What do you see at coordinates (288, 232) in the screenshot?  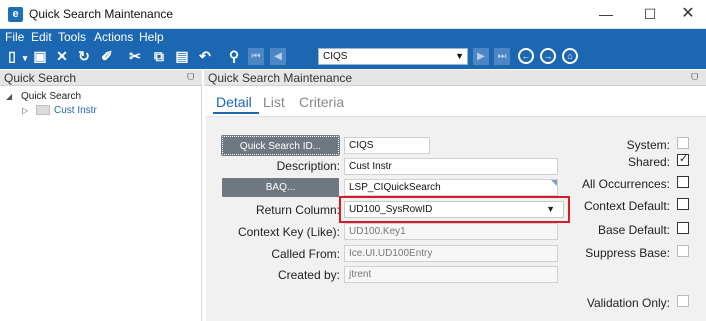 I see `context-key-label: Context Key (Like):` at bounding box center [288, 232].